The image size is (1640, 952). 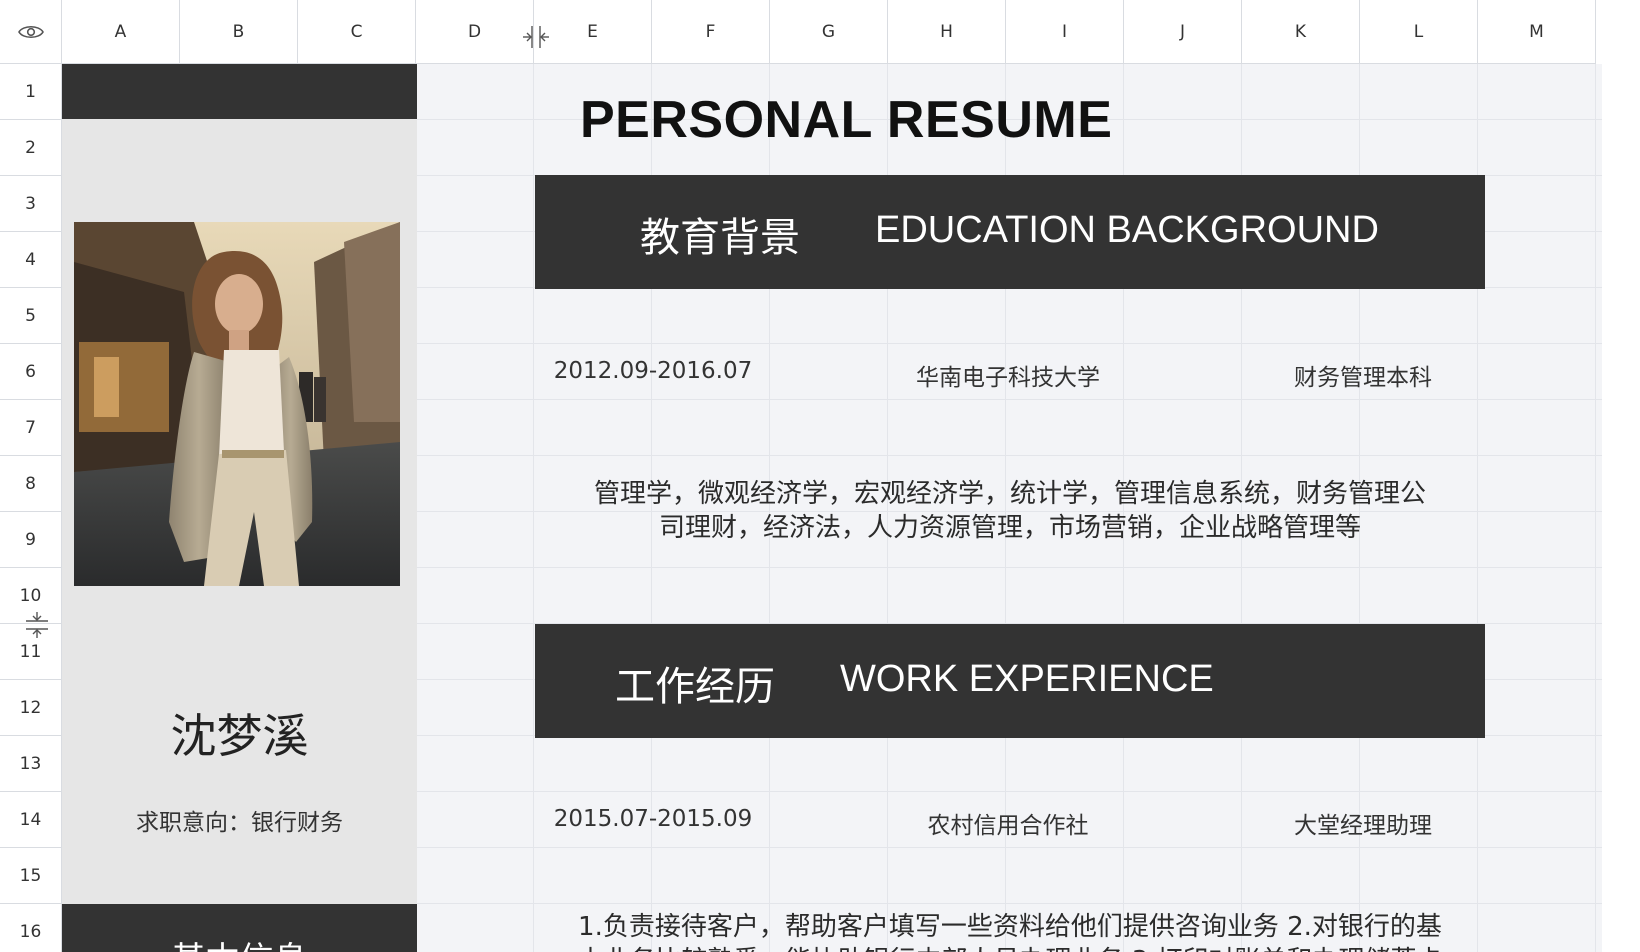 I want to click on candidate-name: 沈梦溪, so click(x=239, y=736).